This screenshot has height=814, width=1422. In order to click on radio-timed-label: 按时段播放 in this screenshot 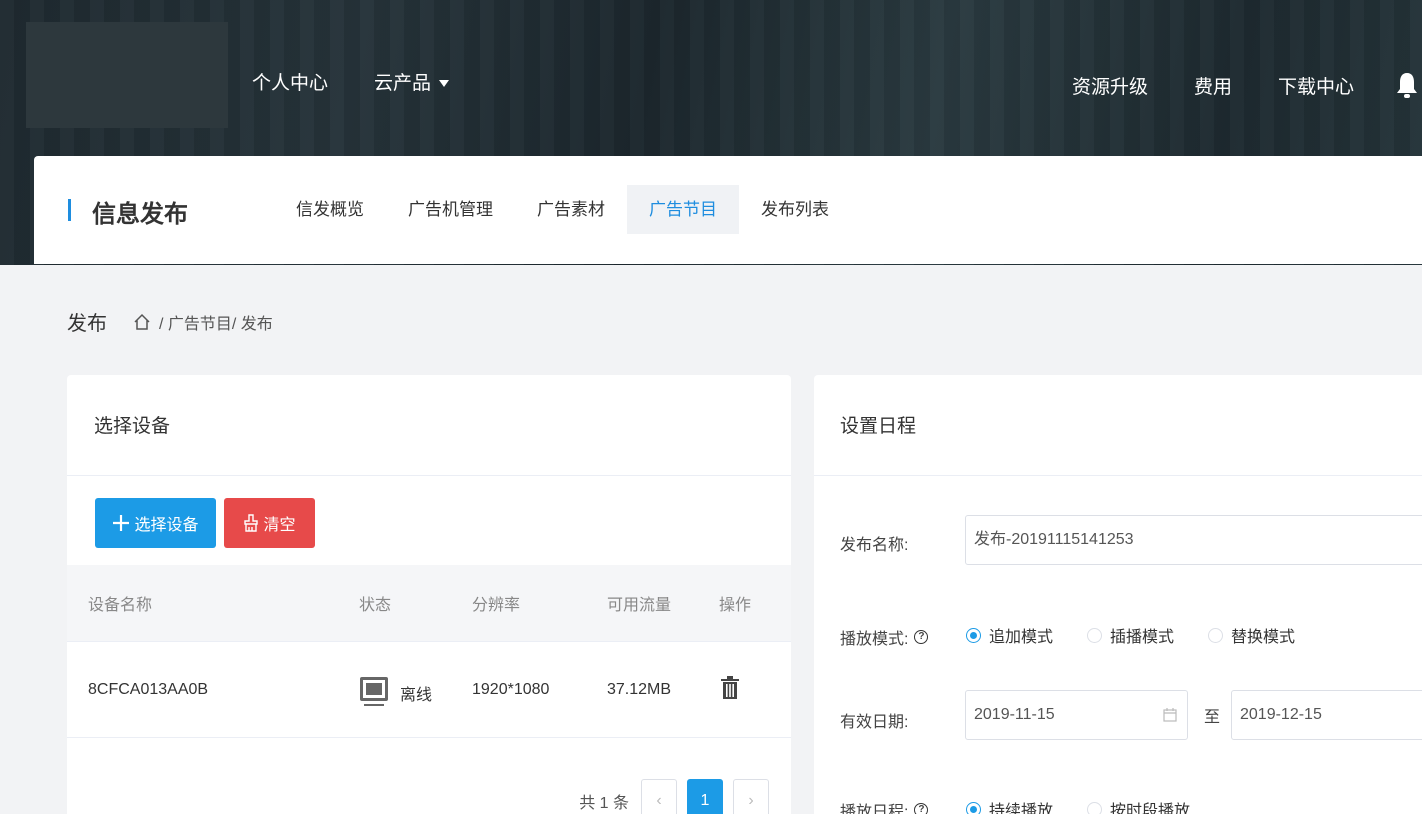, I will do `click(1150, 808)`.